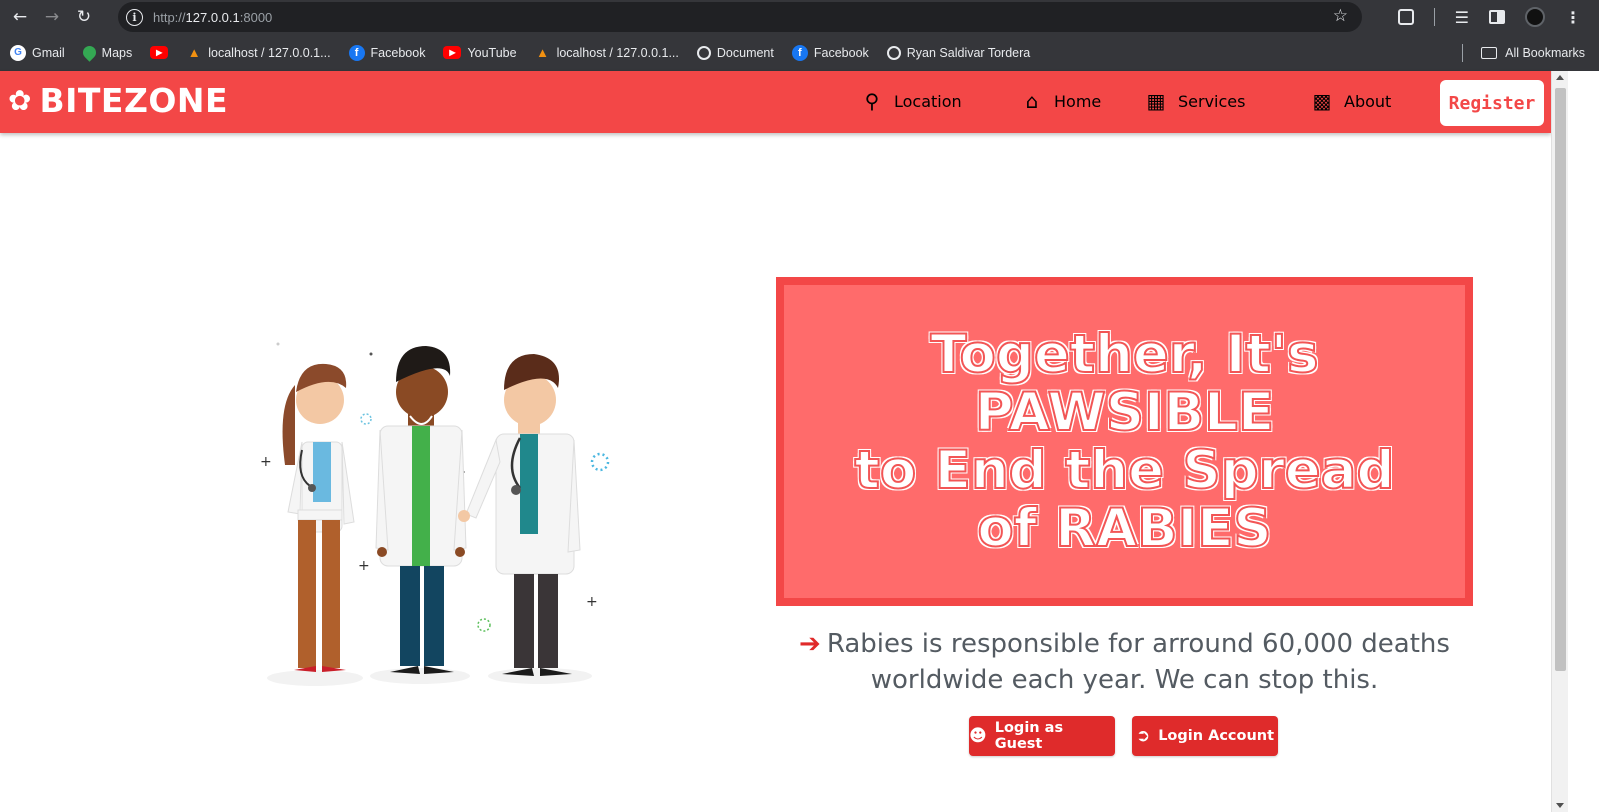  I want to click on all-bookmarks: All Bookmarks, so click(1523, 52).